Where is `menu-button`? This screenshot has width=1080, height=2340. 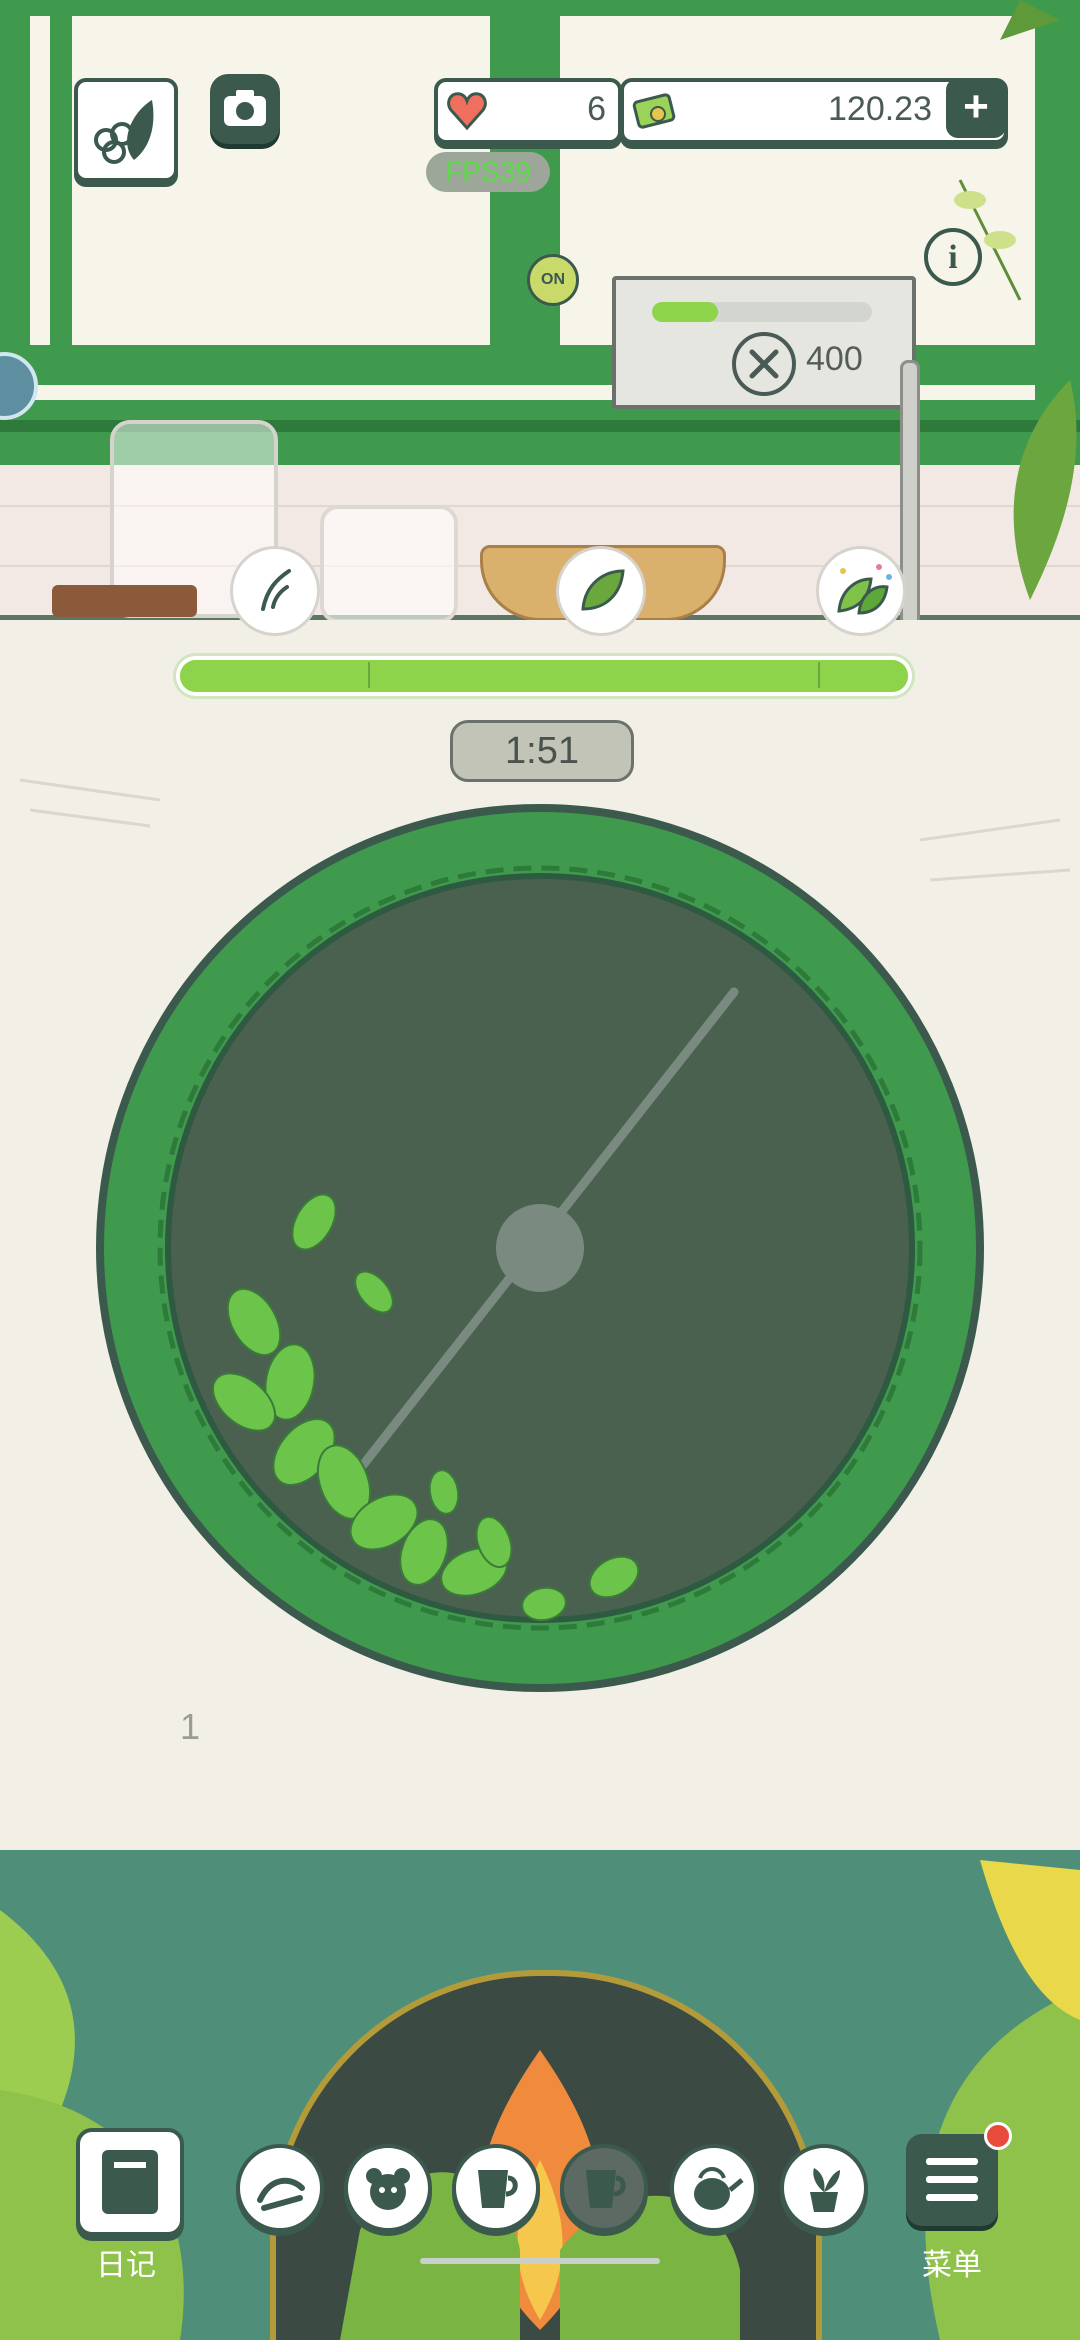 menu-button is located at coordinates (952, 2180).